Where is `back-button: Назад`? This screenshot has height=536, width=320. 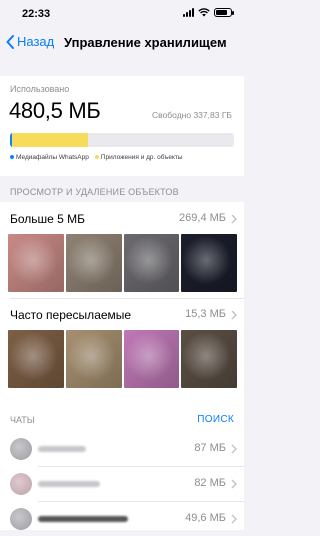
back-button: Назад is located at coordinates (30, 41).